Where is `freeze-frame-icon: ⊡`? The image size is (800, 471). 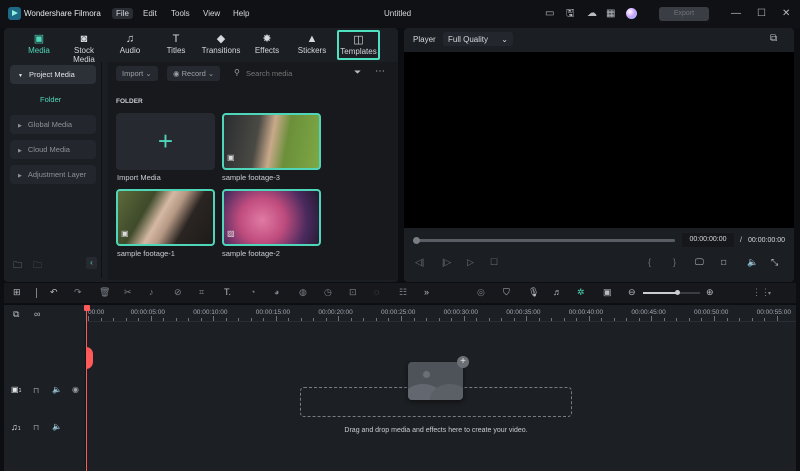 freeze-frame-icon: ⊡ is located at coordinates (353, 292).